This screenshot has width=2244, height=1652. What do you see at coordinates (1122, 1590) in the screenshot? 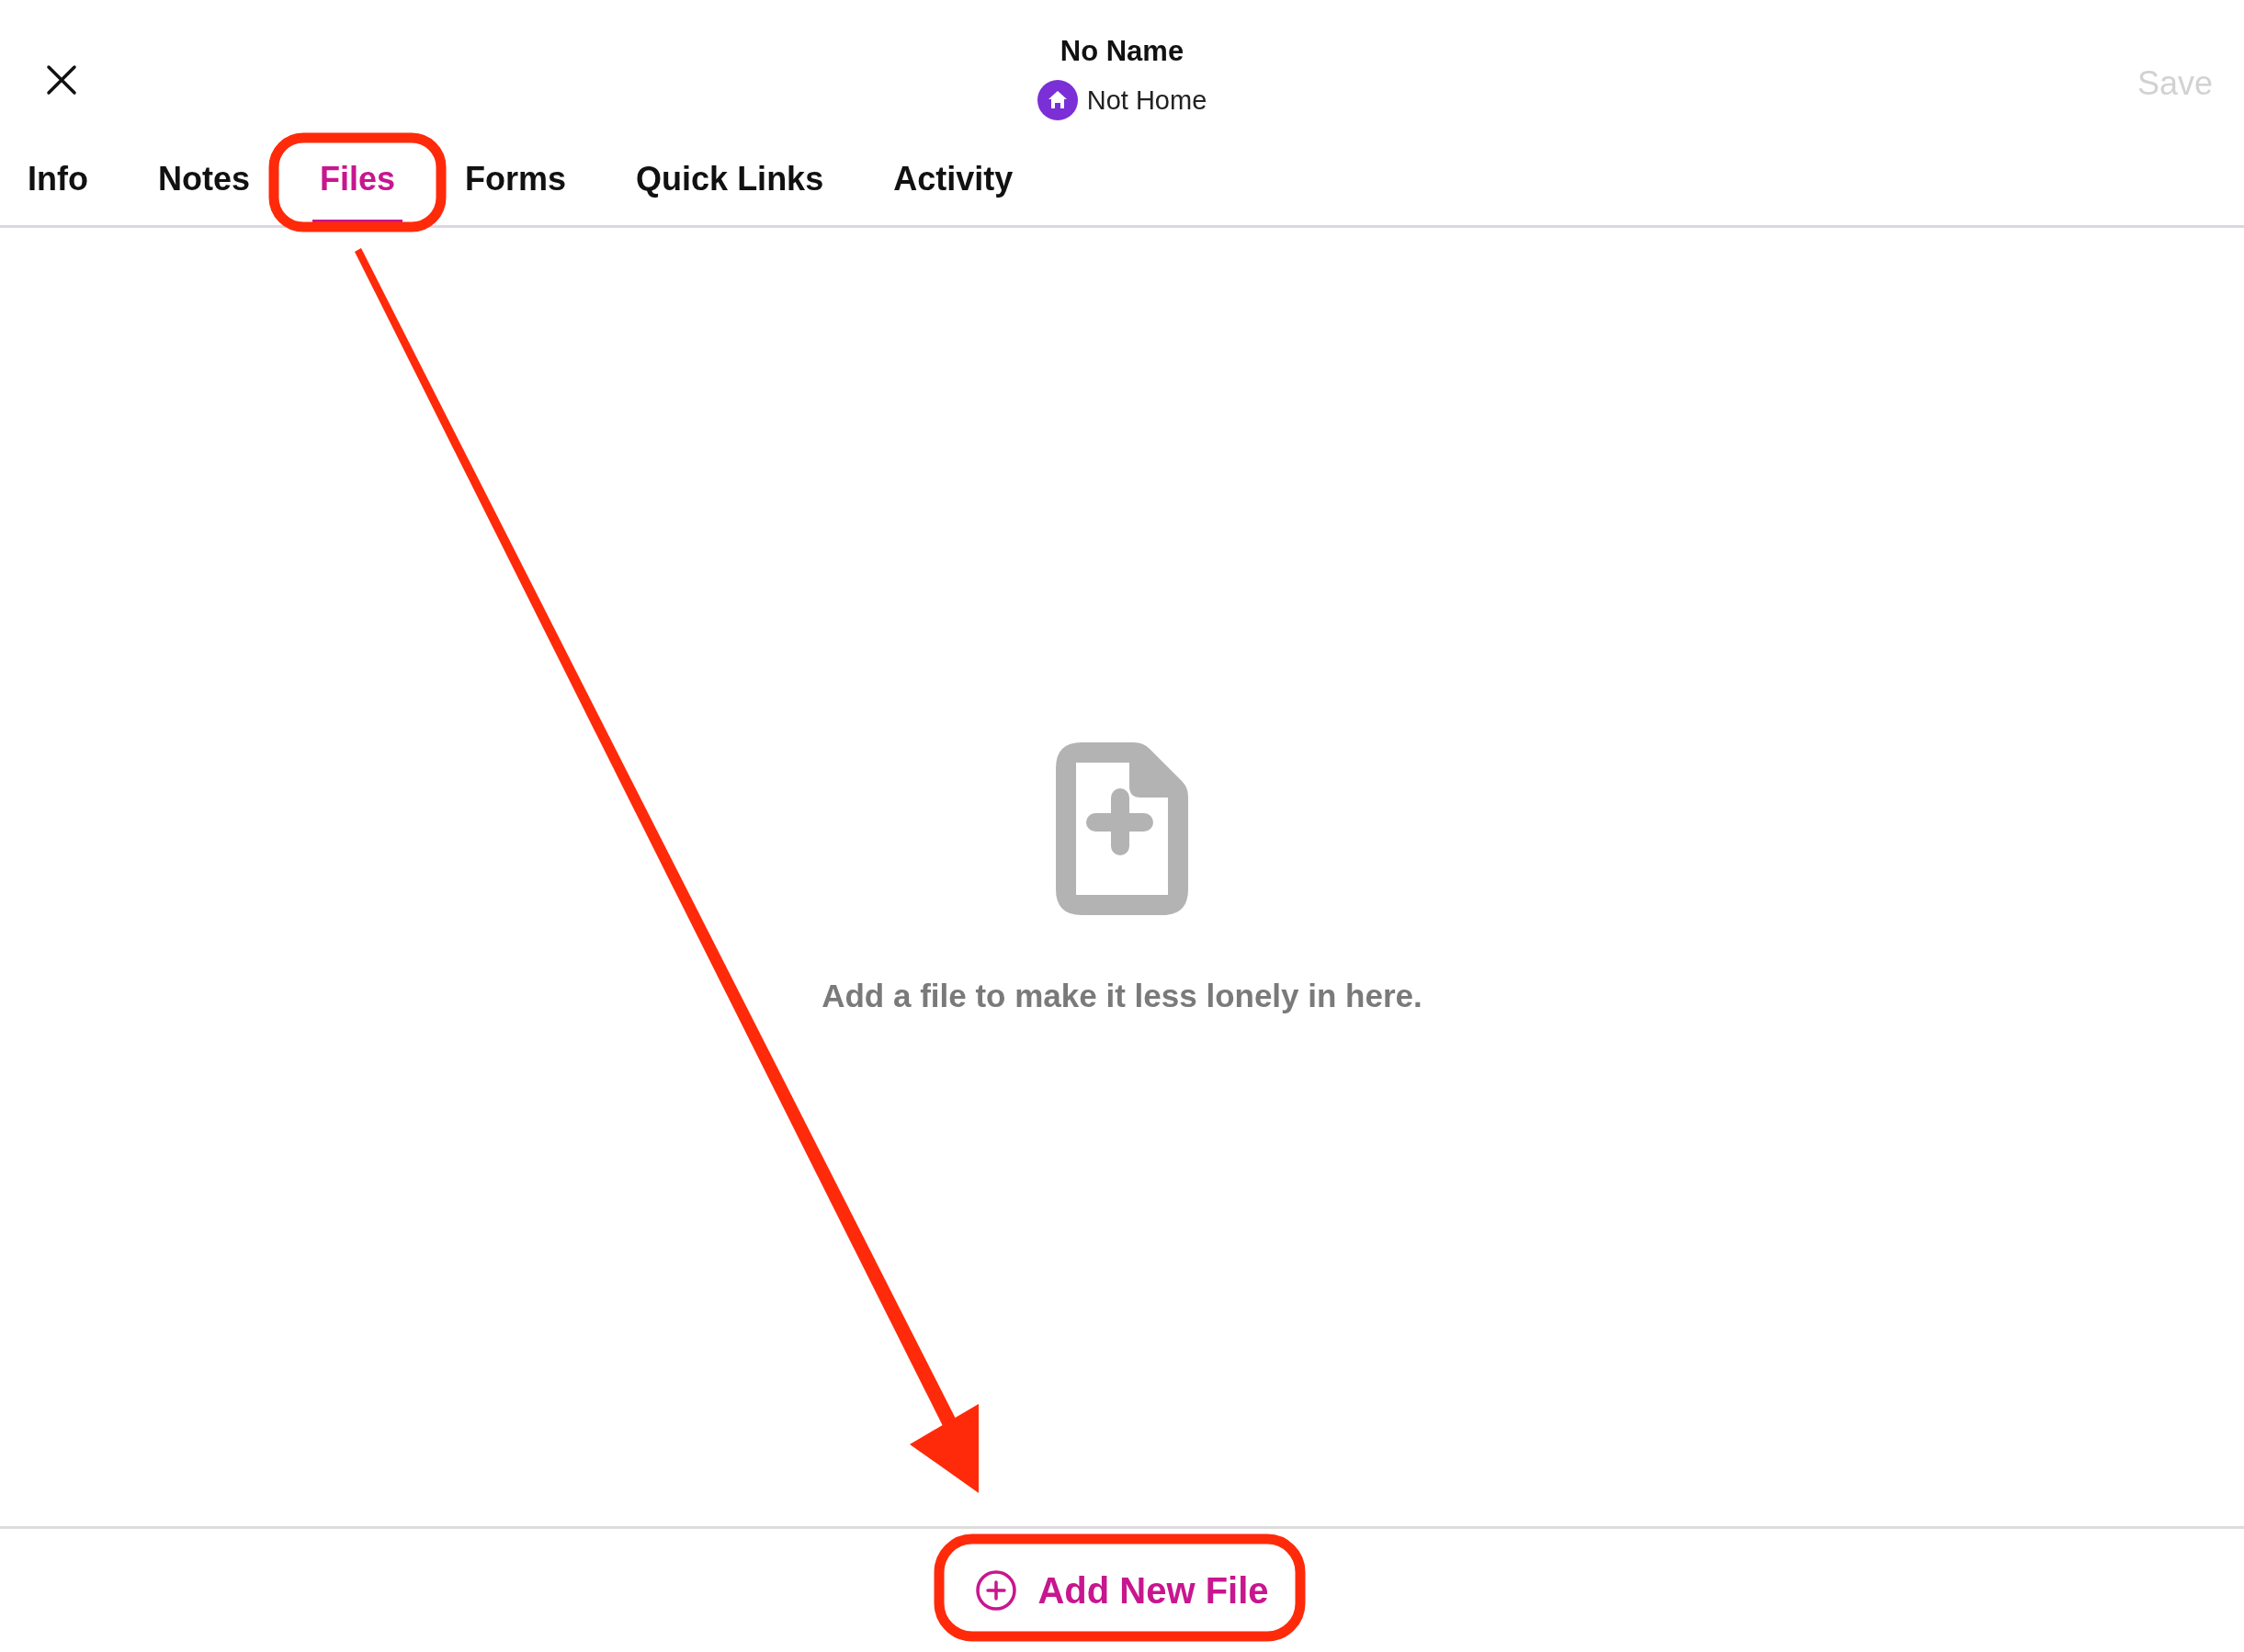
I see `add-new-file-button: Add New File` at bounding box center [1122, 1590].